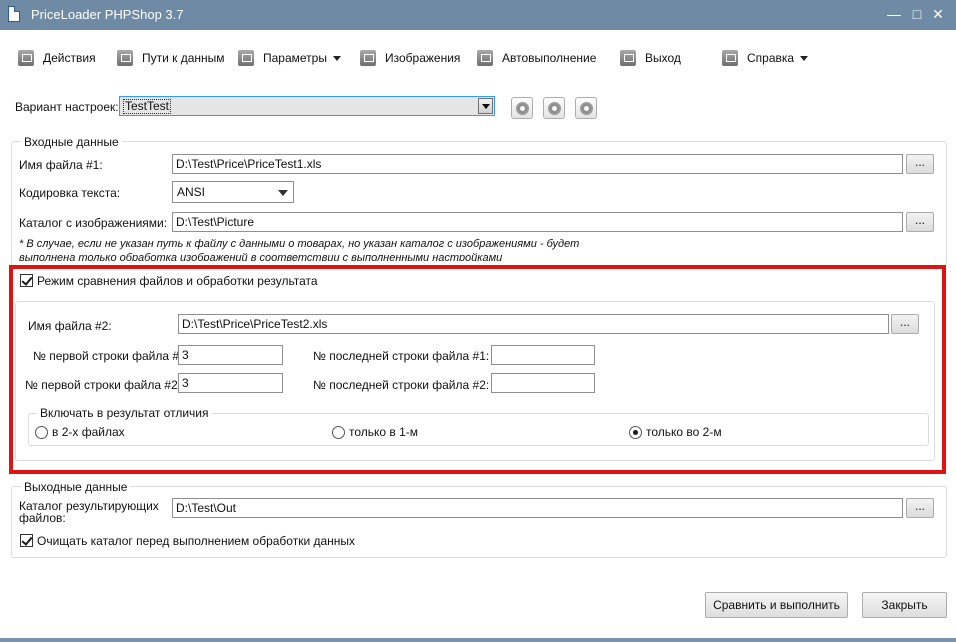 This screenshot has width=956, height=642. I want to click on window-title: PriceLoader PHPShop 3.7, so click(107, 14).